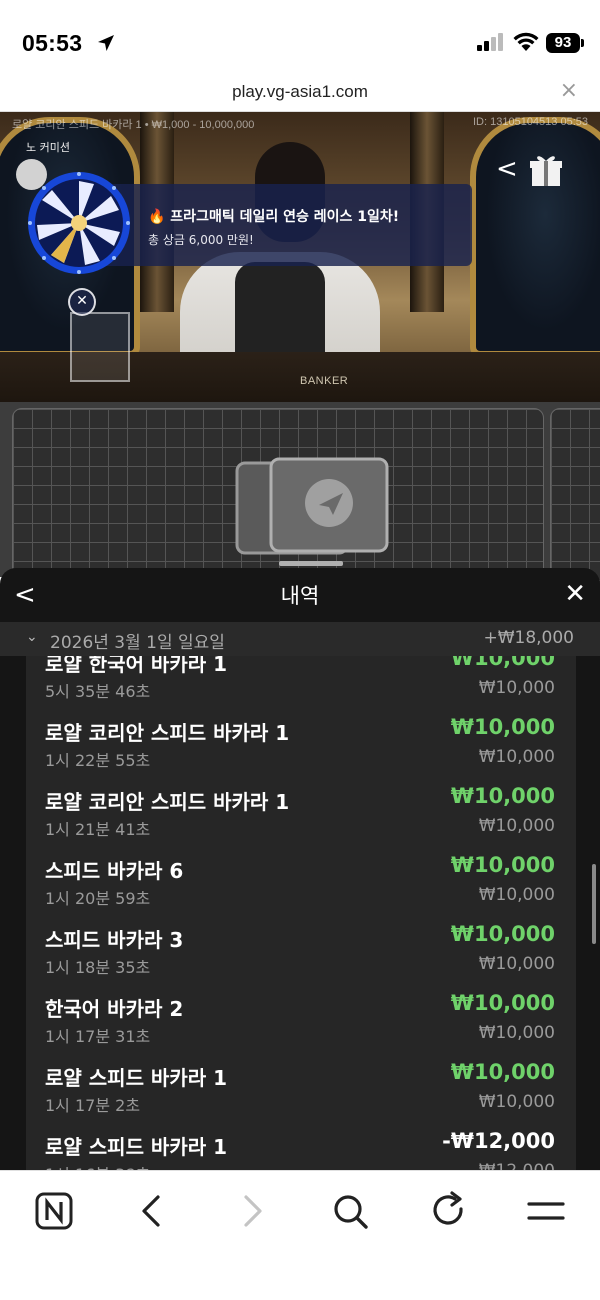 This screenshot has width=600, height=1300. I want to click on row-amount: -₩12,000, so click(498, 1141).